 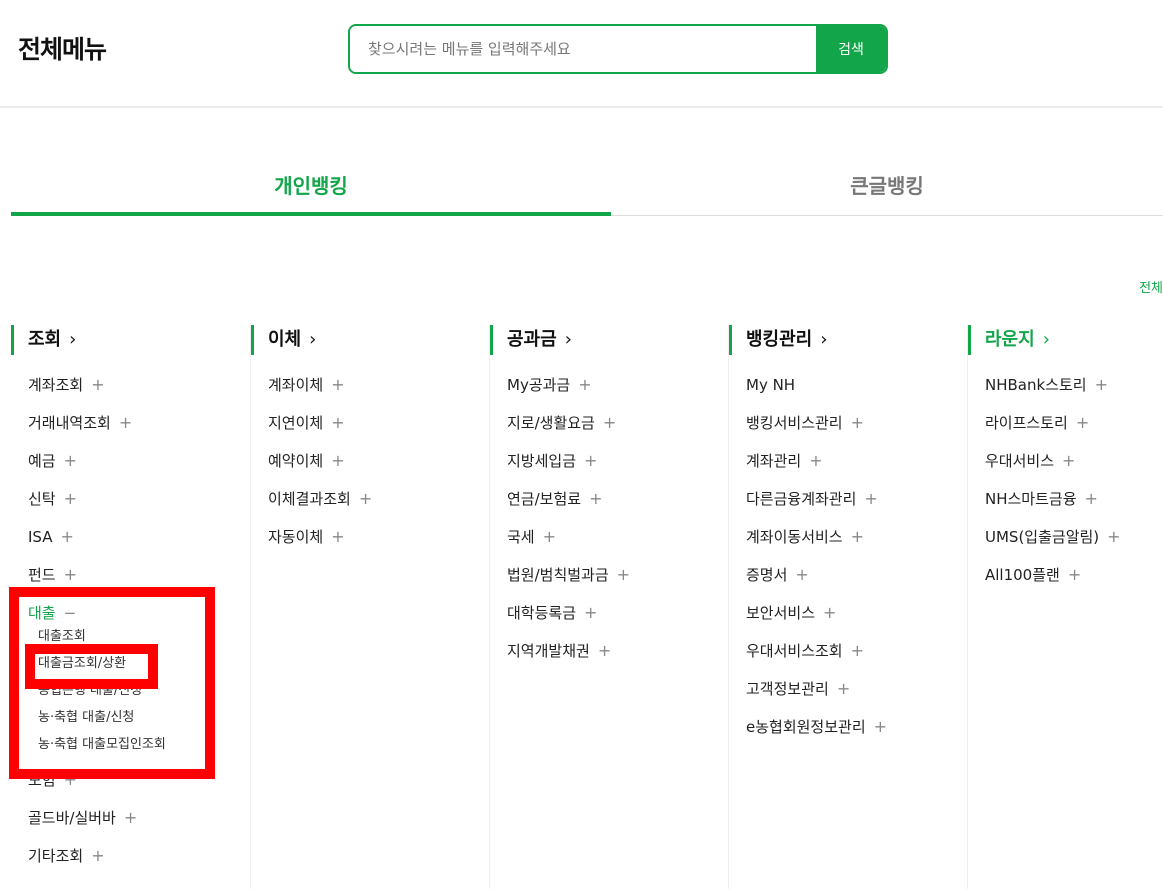 I want to click on menu-item: 기타조회 +, so click(x=97, y=863).